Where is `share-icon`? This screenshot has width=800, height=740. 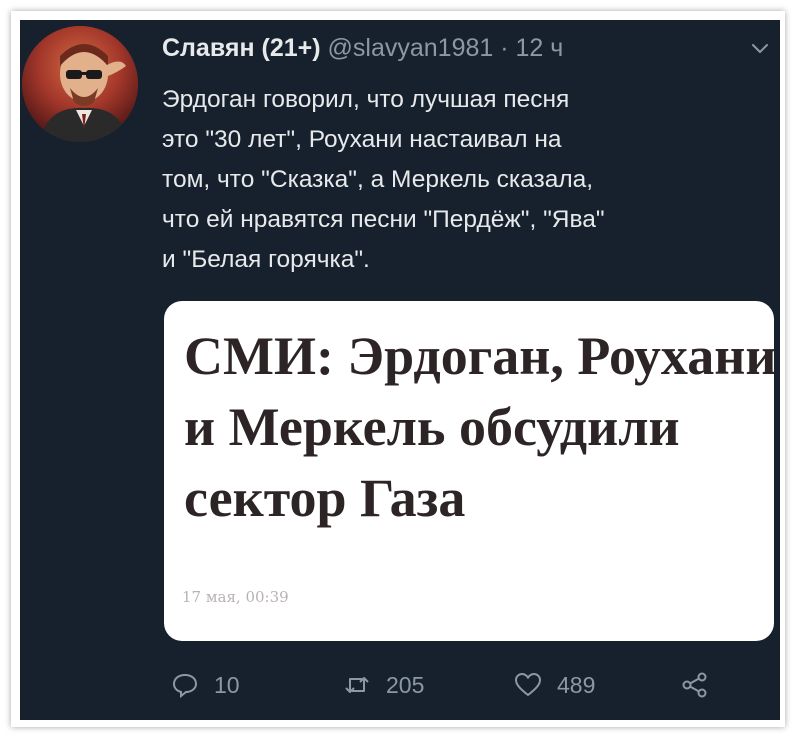 share-icon is located at coordinates (694, 685).